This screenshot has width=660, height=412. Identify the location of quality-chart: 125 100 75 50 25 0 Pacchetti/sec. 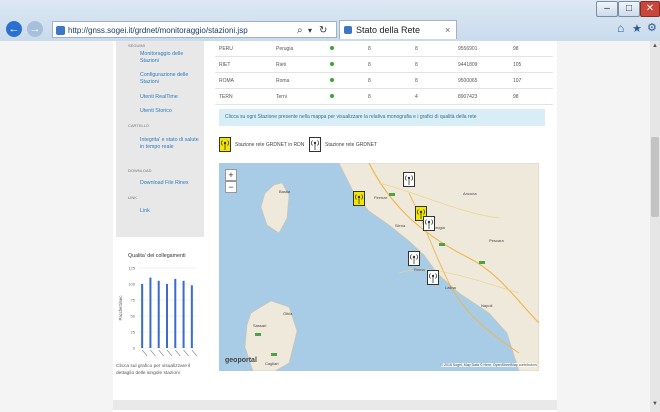
(159, 313).